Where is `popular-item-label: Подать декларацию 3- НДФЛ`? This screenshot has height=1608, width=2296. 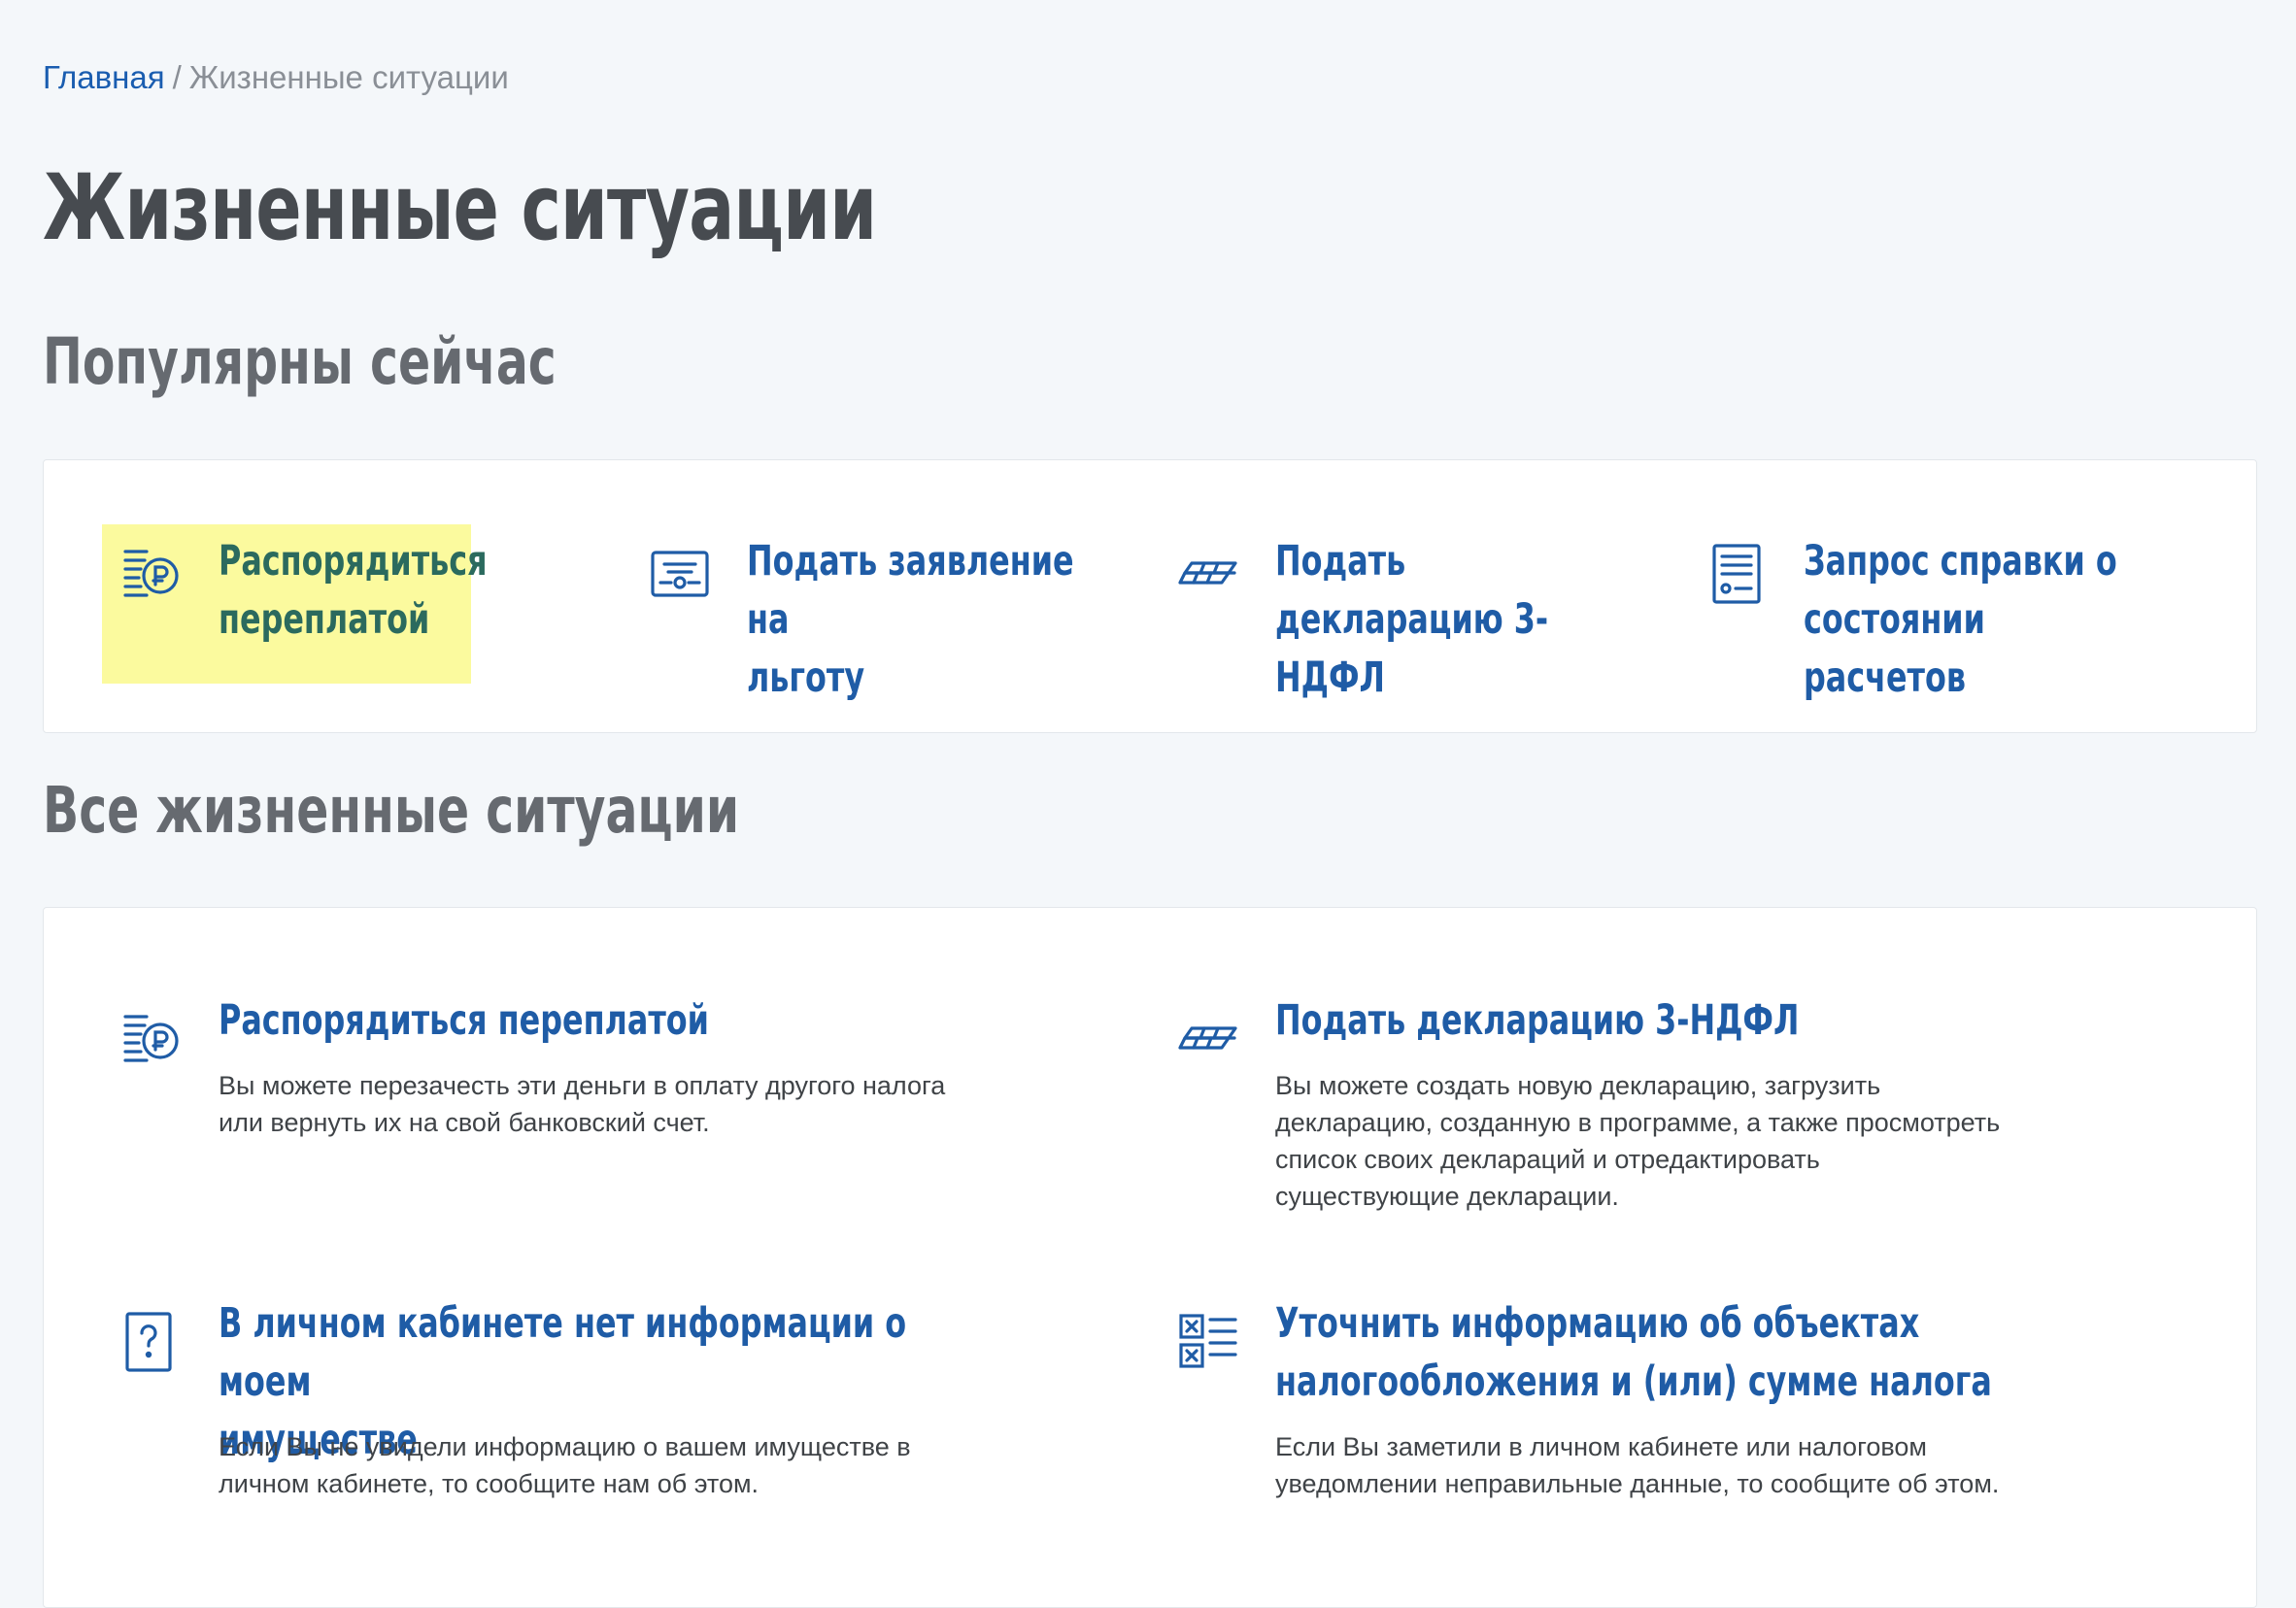
popular-item-label: Подать декларацию 3- НДФЛ is located at coordinates (1412, 619).